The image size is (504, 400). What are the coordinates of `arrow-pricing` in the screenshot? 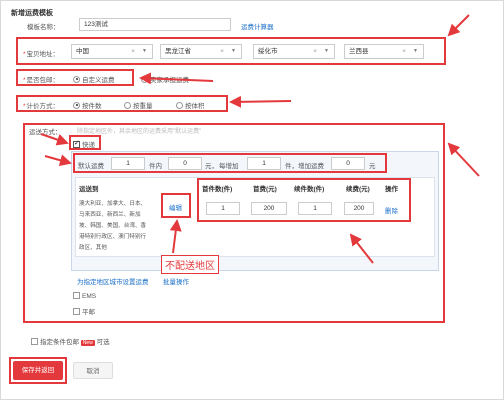 It's located at (260, 101).